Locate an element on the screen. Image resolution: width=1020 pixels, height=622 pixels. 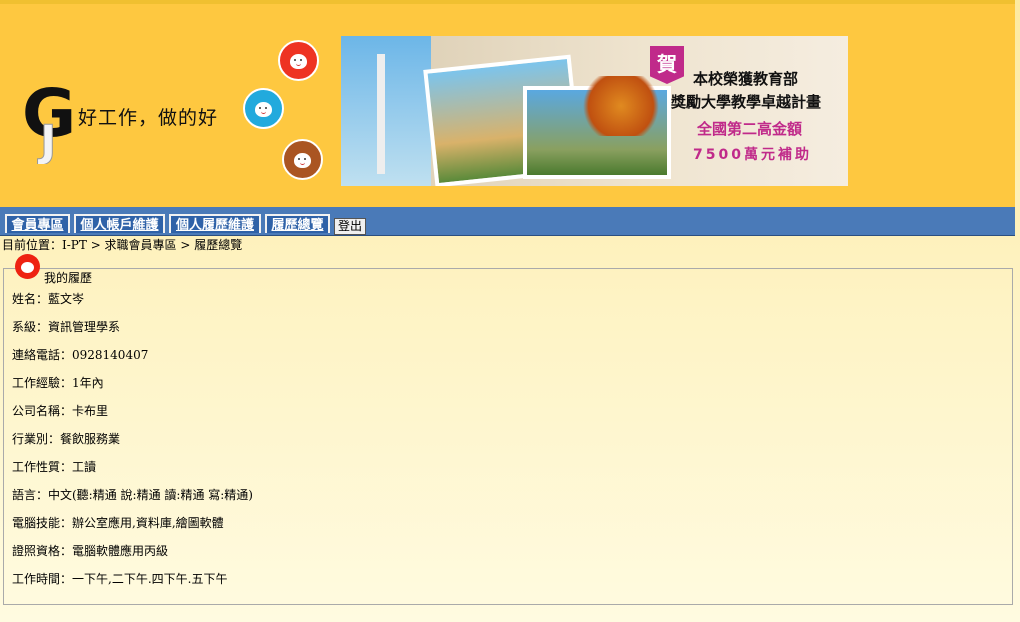
site-slogan: 好工作，做的好 is located at coordinates (148, 118).